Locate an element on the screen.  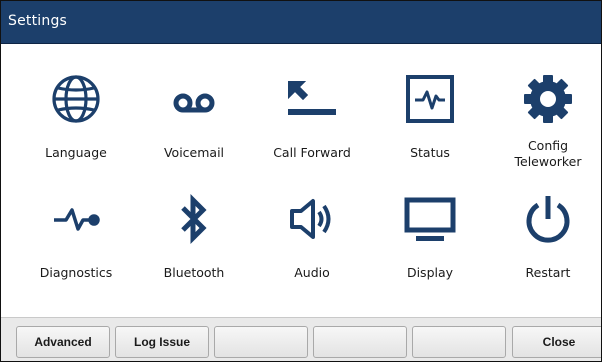
config-teleworker-tile: Config Teleworker is located at coordinates (547, 117).